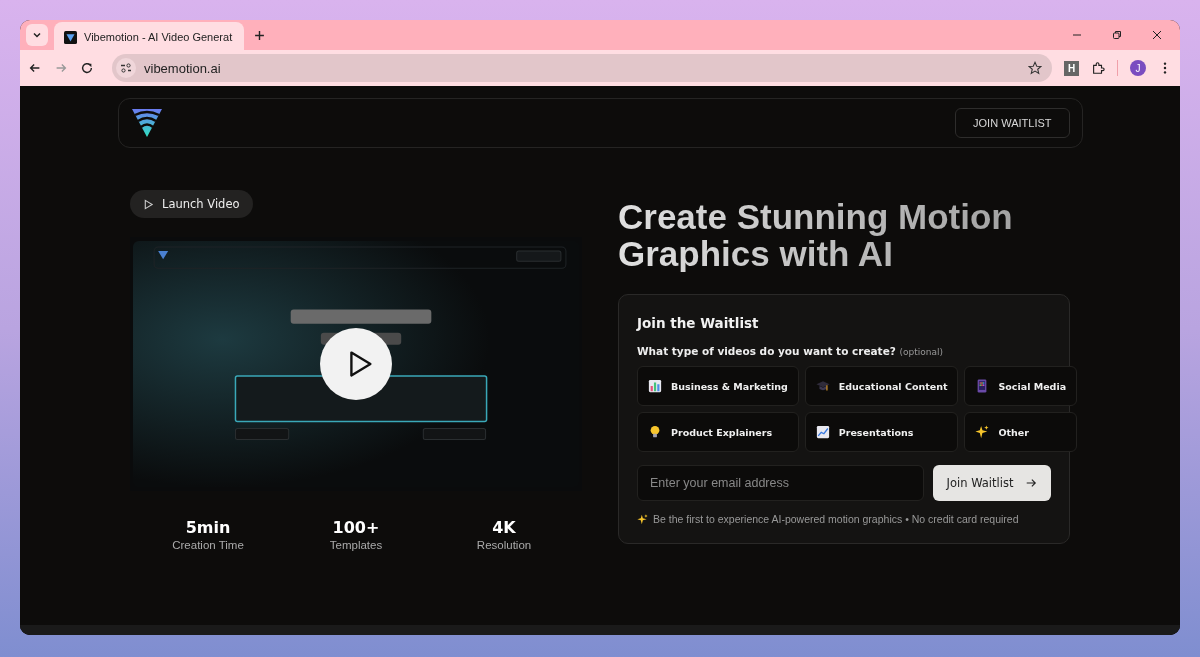 This screenshot has height=657, width=1200. What do you see at coordinates (766, 351) in the screenshot?
I see `question-text: What type of videos do you want to create?` at bounding box center [766, 351].